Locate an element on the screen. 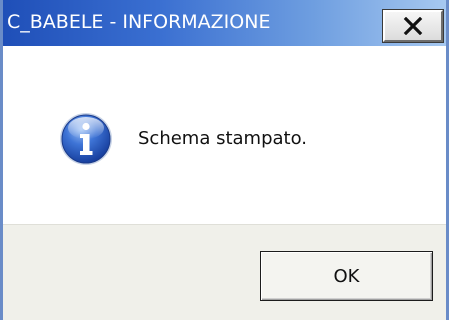 The height and width of the screenshot is (320, 449). ok-button: OK is located at coordinates (346, 276).